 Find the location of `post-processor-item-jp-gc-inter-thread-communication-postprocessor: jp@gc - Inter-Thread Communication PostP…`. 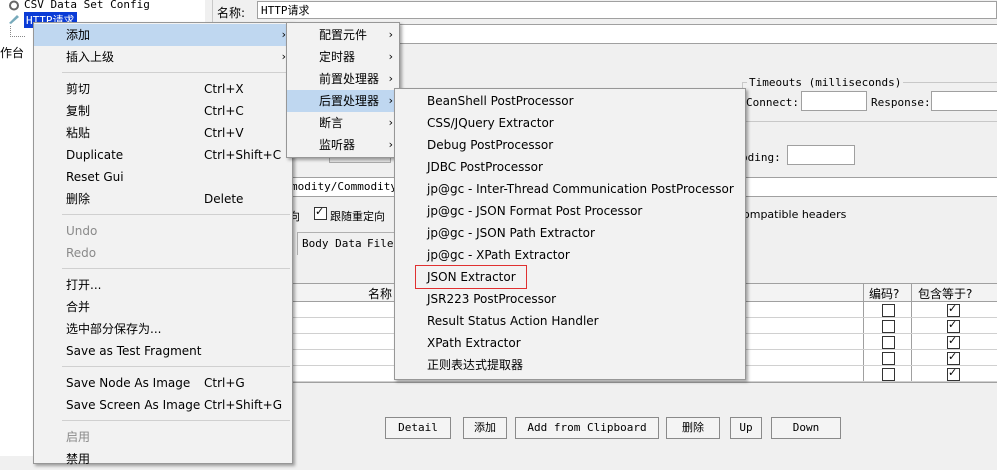

post-processor-item-jp-gc-inter-thread-communication-postprocessor: jp@gc - Inter-Thread Communication PostP… is located at coordinates (570, 189).